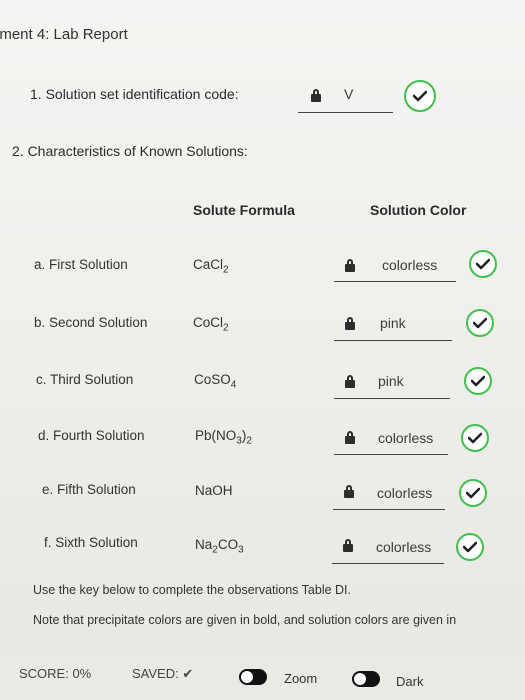  I want to click on row-label: d. Fourth Solution, so click(91, 435).